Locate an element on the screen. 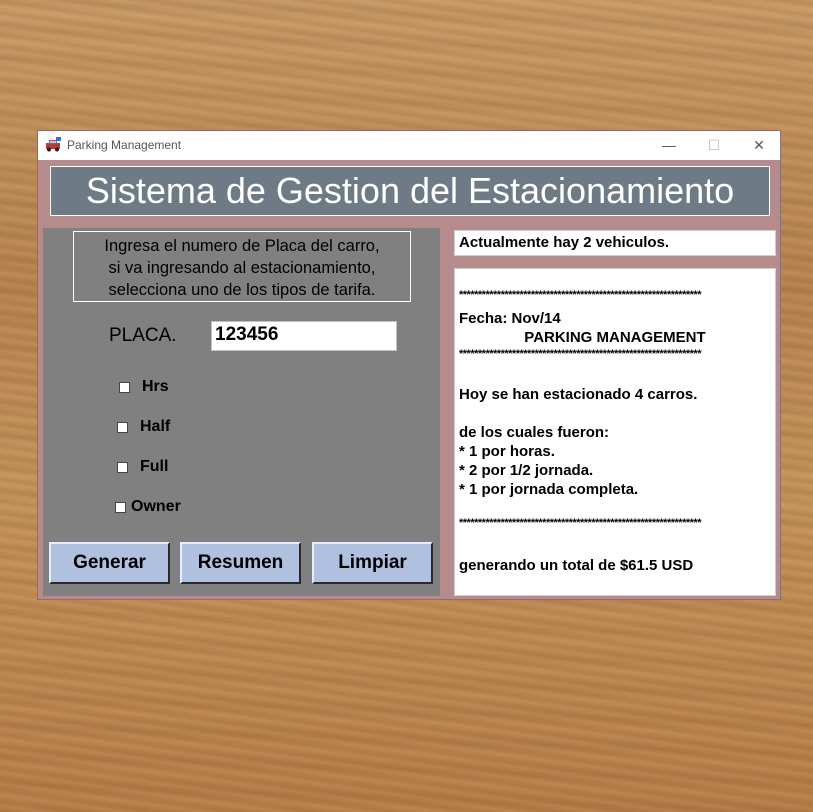  half-checkbox is located at coordinates (122, 427).